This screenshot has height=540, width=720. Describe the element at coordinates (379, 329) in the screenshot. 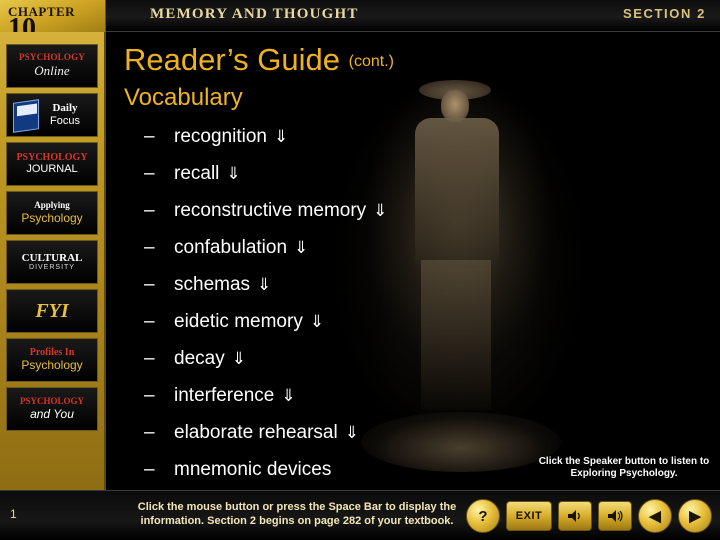

I see `list-item: – eidetic memory ⇓` at that location.